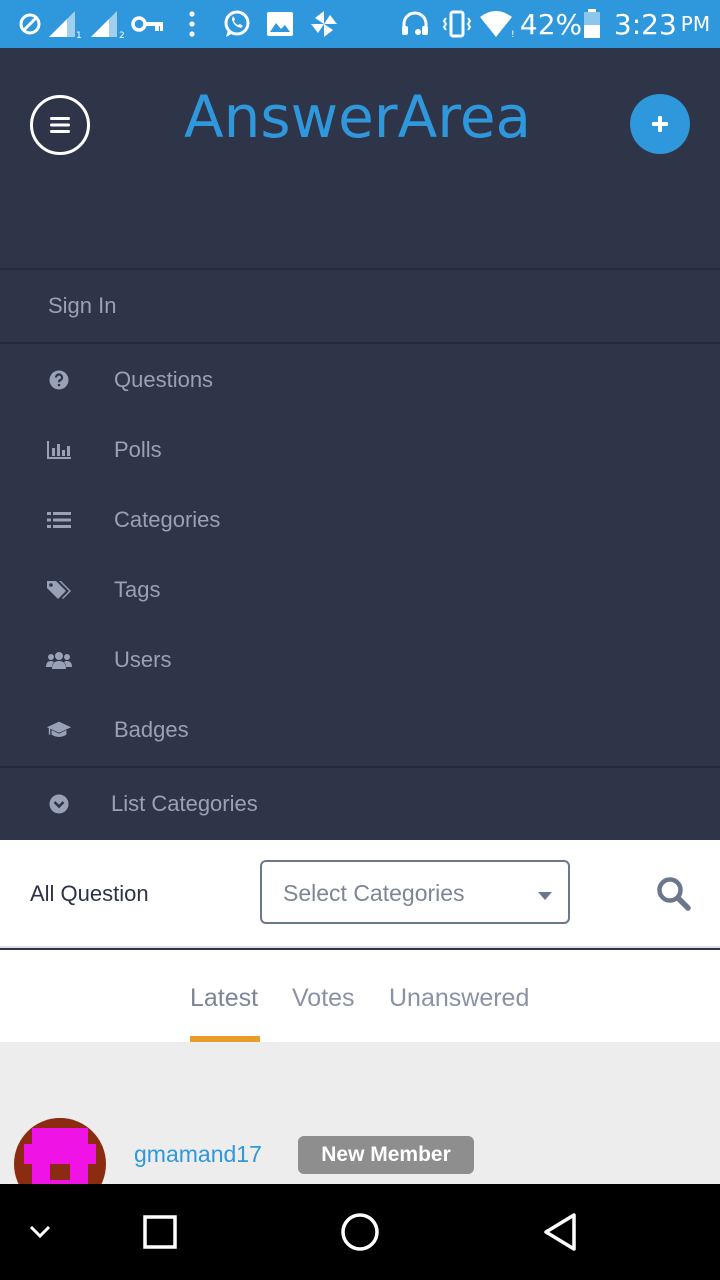 The height and width of the screenshot is (1280, 720). Describe the element at coordinates (198, 1154) in the screenshot. I see `username-link: gmamand17` at that location.